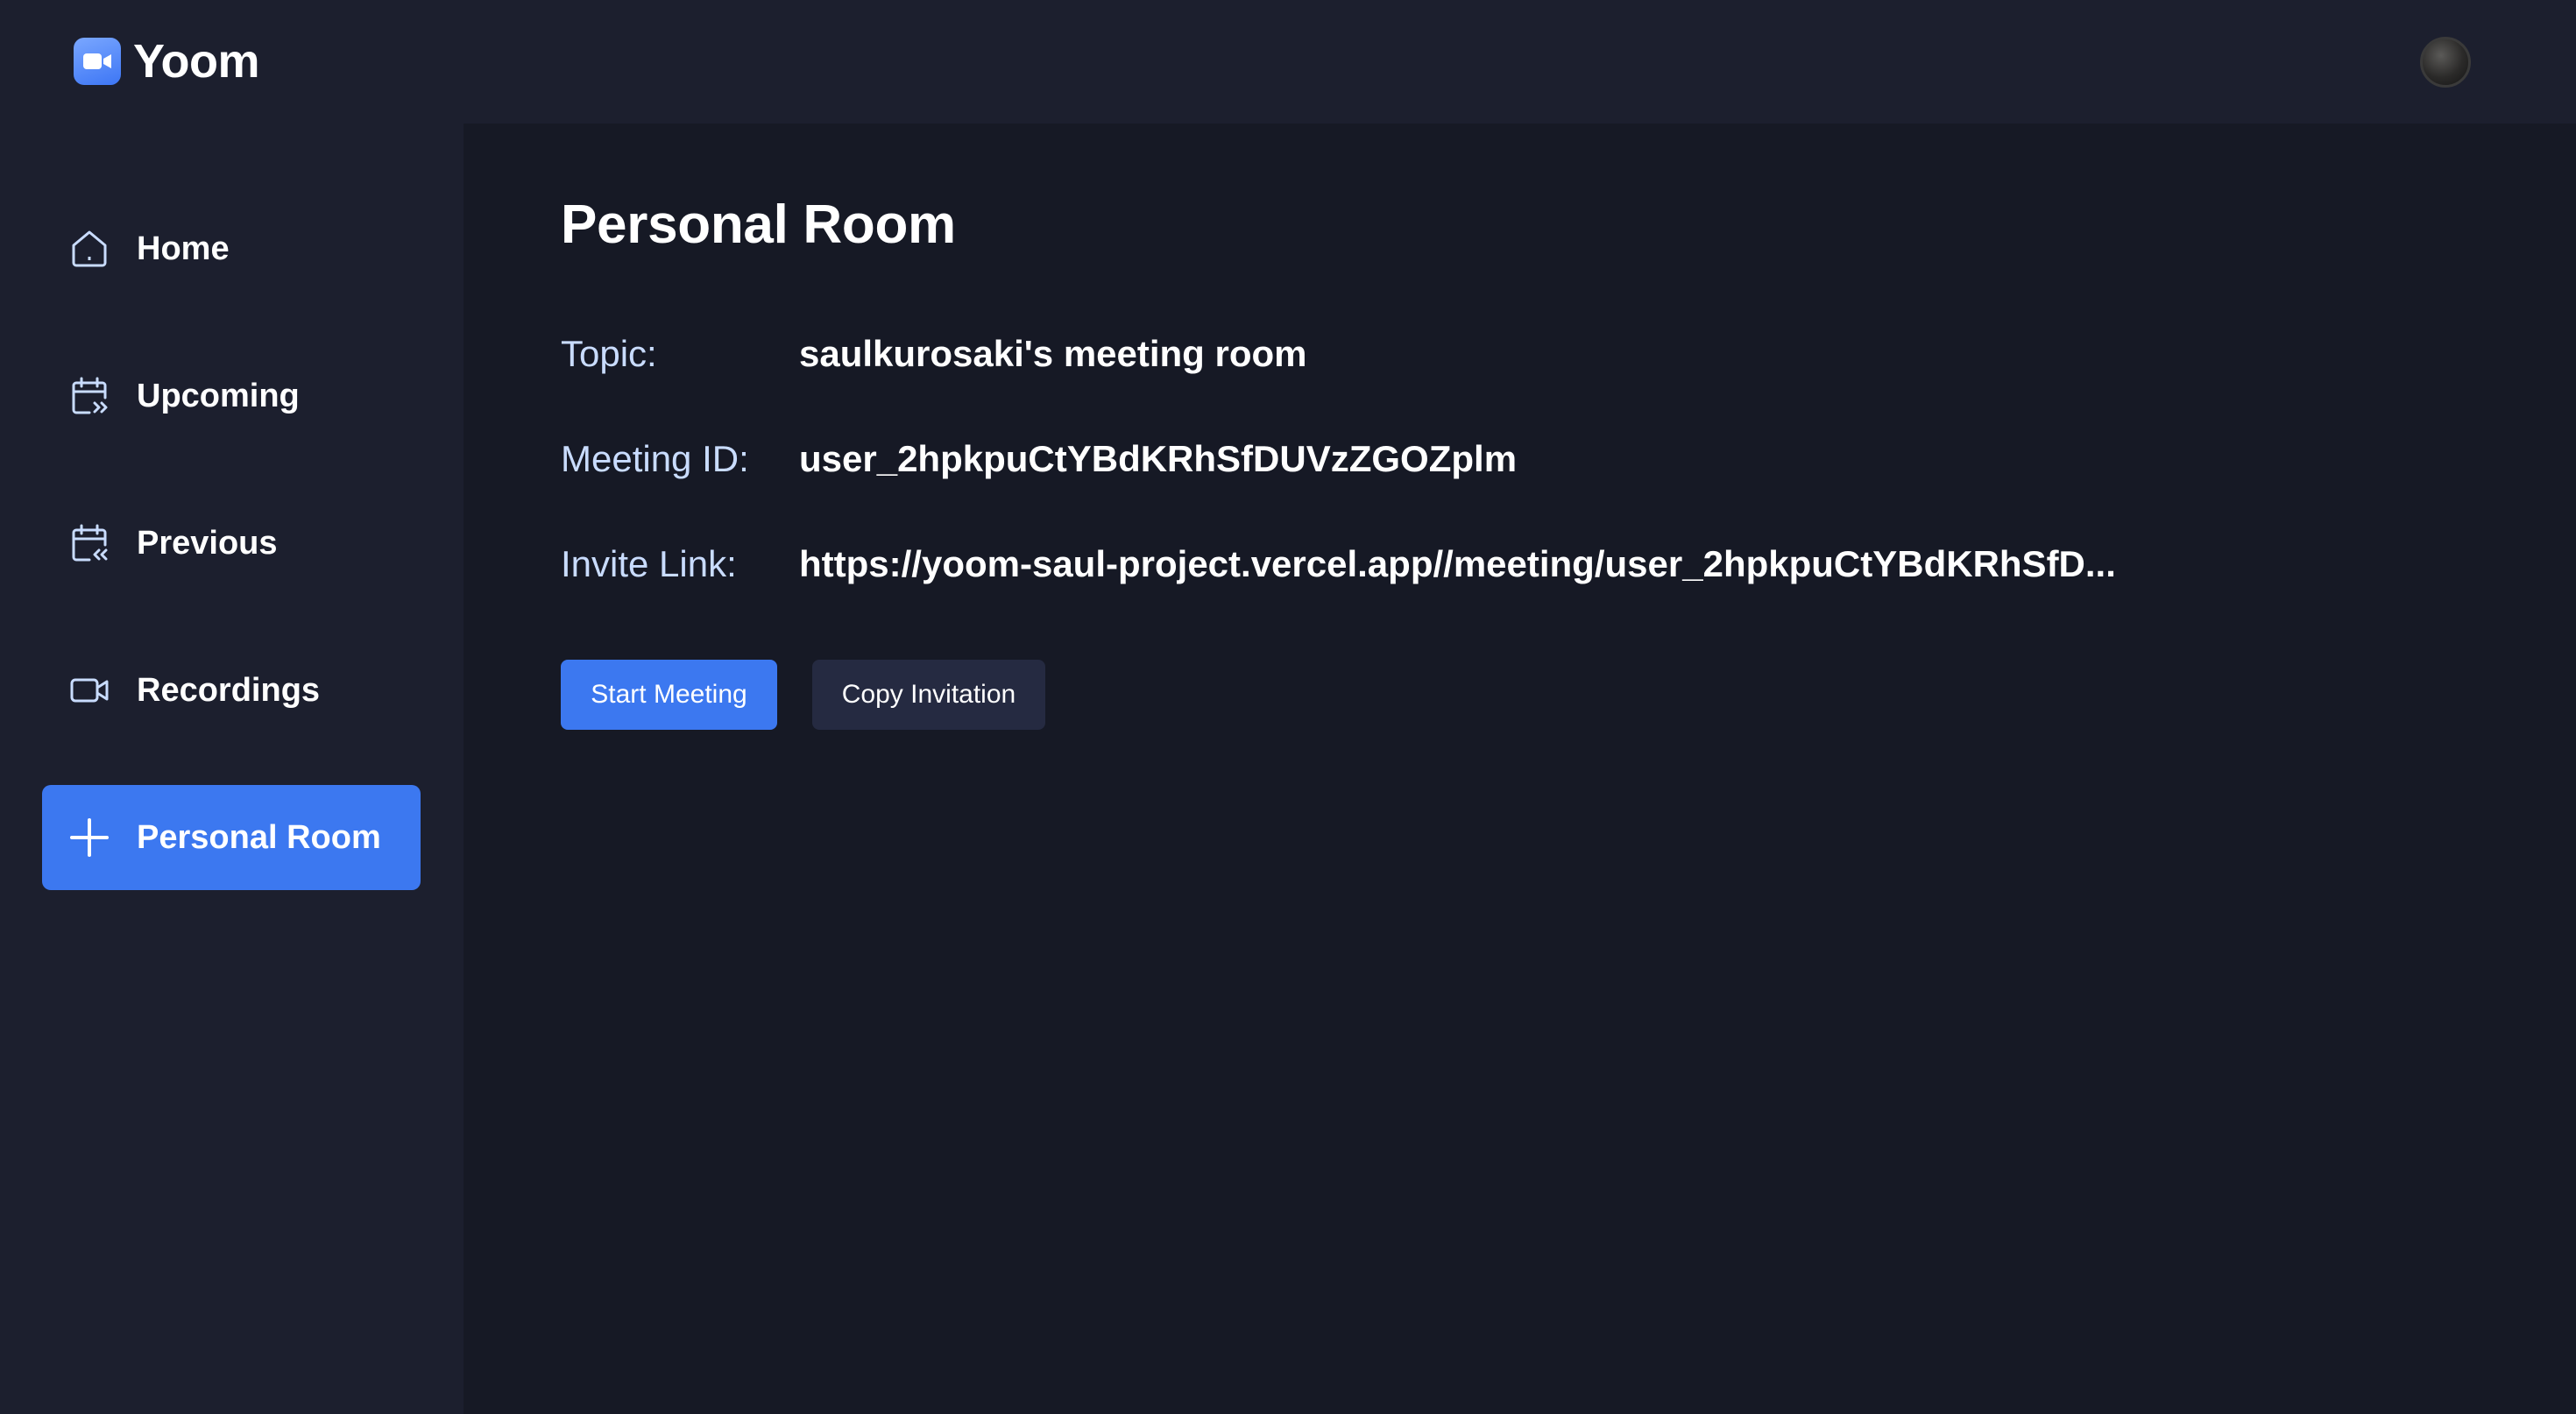 This screenshot has width=2576, height=1414. I want to click on sidebar-item-label: Recordings, so click(229, 690).